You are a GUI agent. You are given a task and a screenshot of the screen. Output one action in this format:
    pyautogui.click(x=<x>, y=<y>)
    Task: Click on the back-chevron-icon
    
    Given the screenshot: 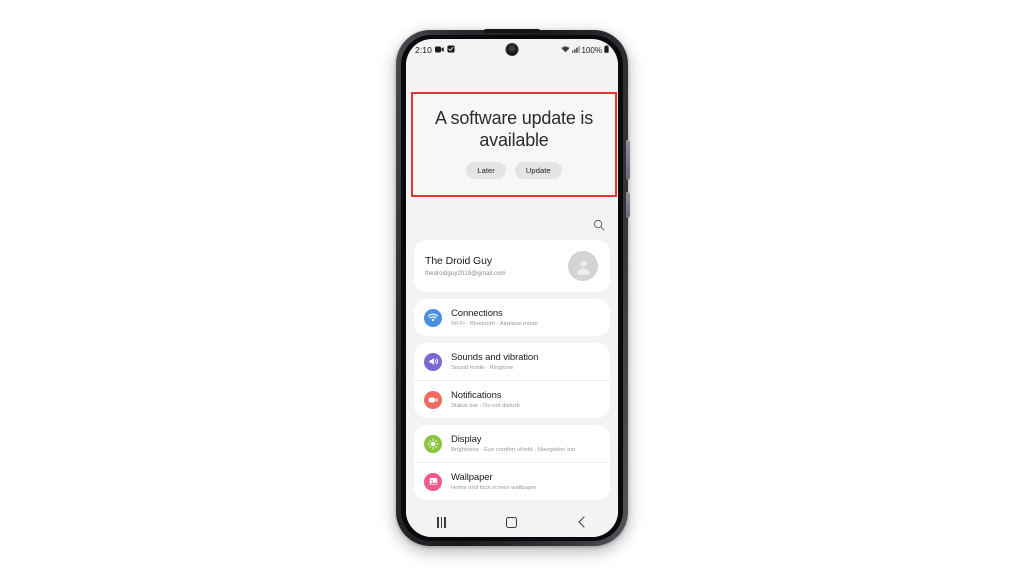 What is the action you would take?
    pyautogui.click(x=584, y=522)
    